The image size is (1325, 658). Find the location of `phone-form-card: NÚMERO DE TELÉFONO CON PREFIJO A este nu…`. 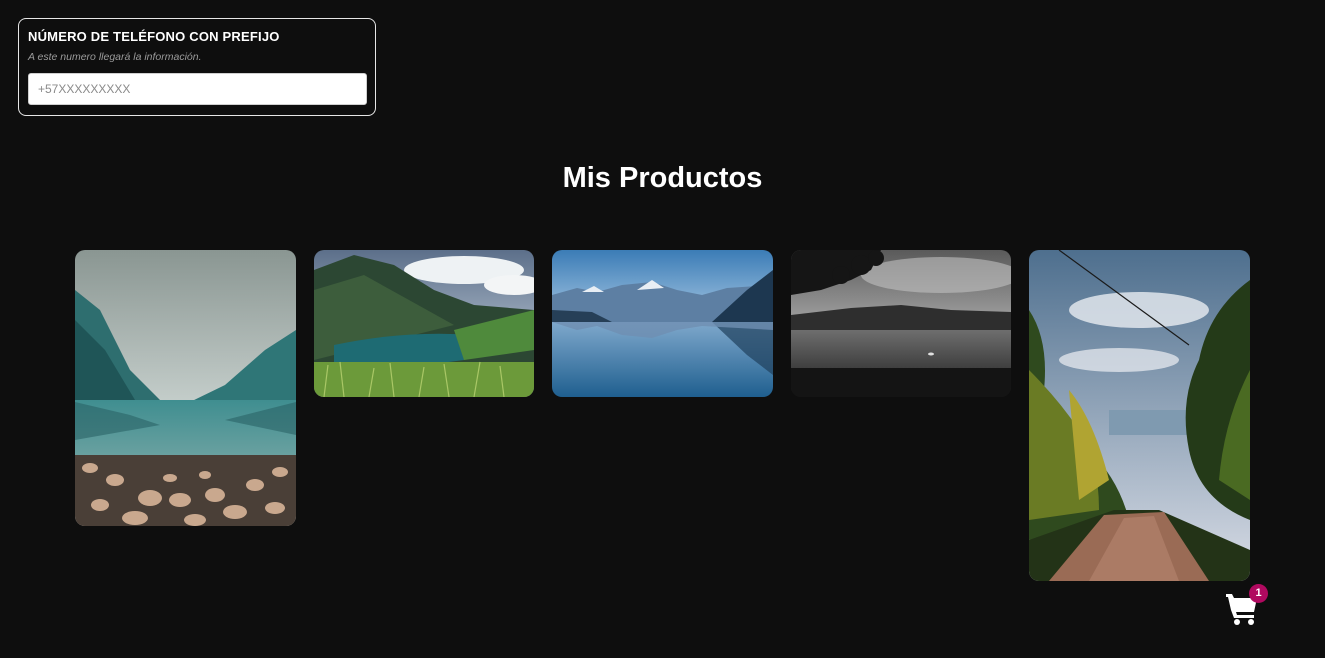

phone-form-card: NÚMERO DE TELÉFONO CON PREFIJO A este nu… is located at coordinates (197, 67).